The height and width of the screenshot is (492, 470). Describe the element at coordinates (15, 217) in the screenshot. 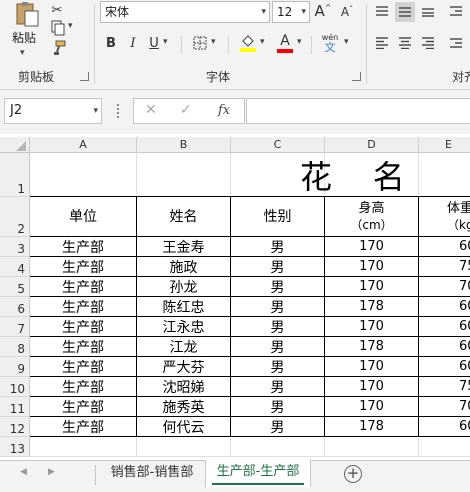

I see `row-header-2: 2` at that location.